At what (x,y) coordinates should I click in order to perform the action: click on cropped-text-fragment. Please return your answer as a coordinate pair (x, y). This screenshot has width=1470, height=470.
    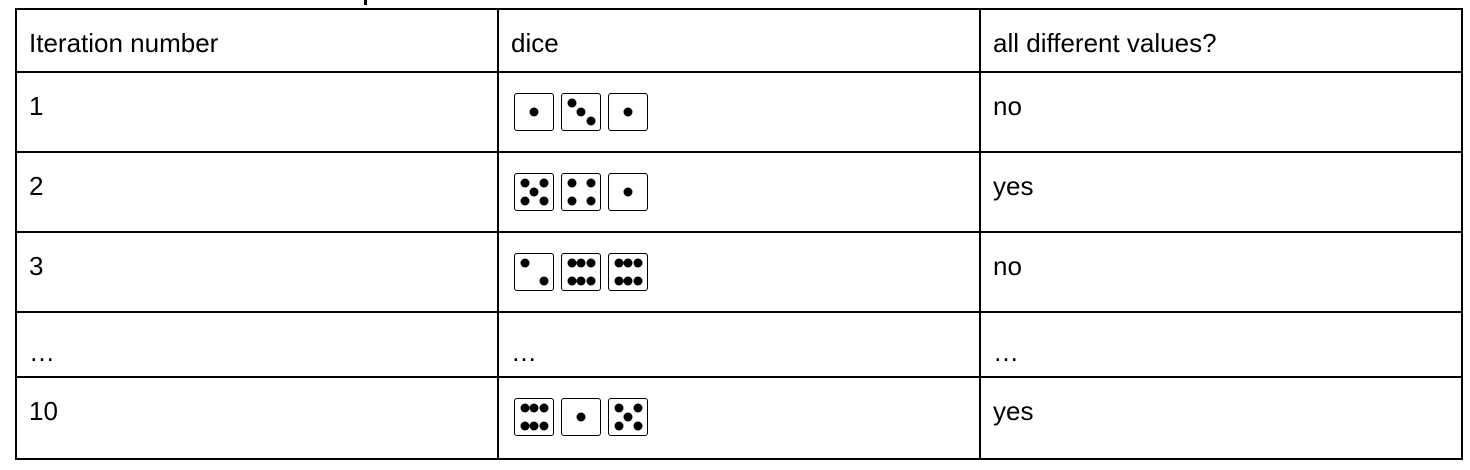
    Looking at the image, I should click on (365, 2).